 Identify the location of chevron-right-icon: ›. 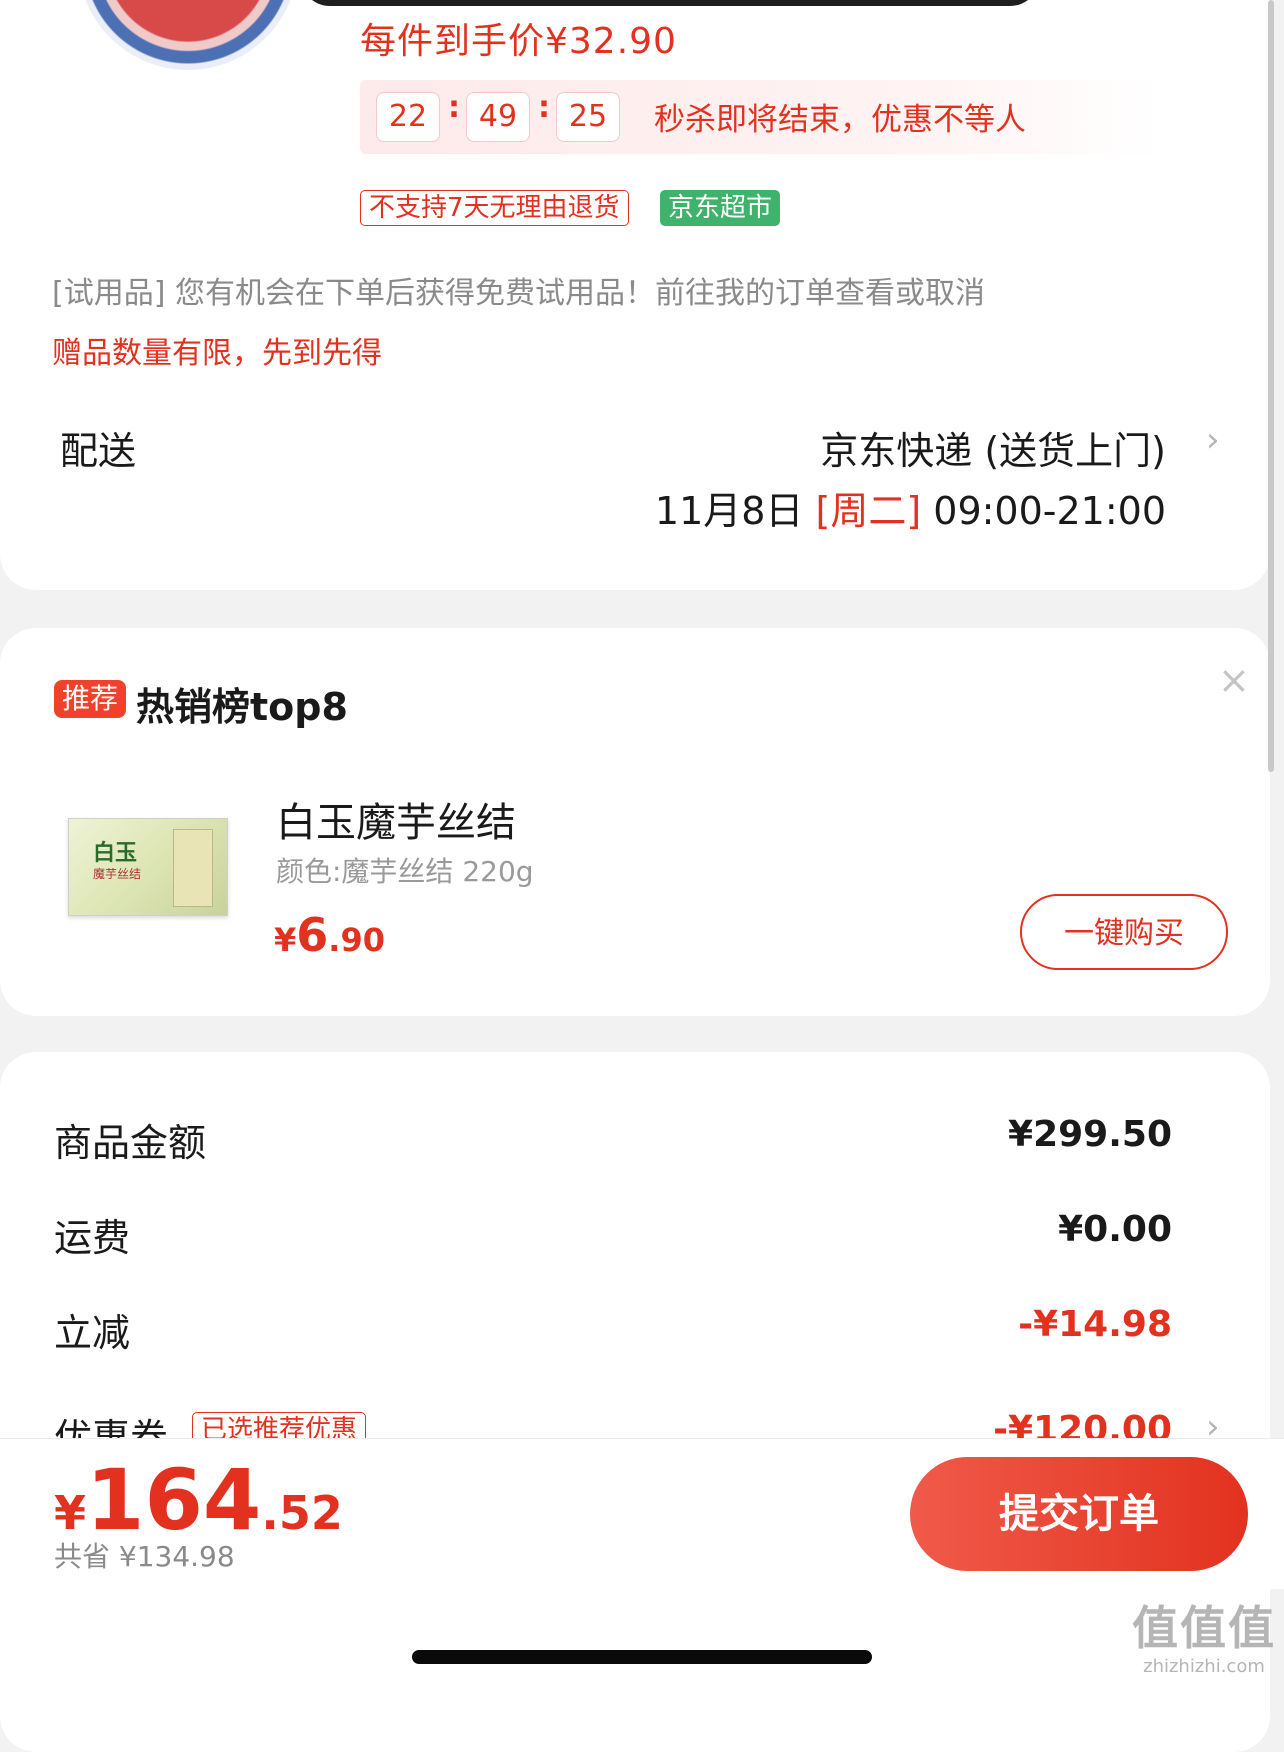
(1213, 440).